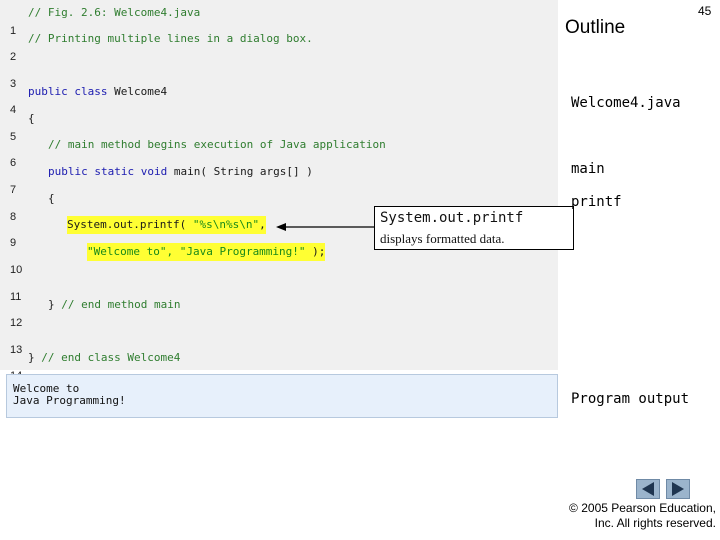 The image size is (720, 540). What do you see at coordinates (226, 224) in the screenshot?
I see `code-string: "%s\n%s\n"` at bounding box center [226, 224].